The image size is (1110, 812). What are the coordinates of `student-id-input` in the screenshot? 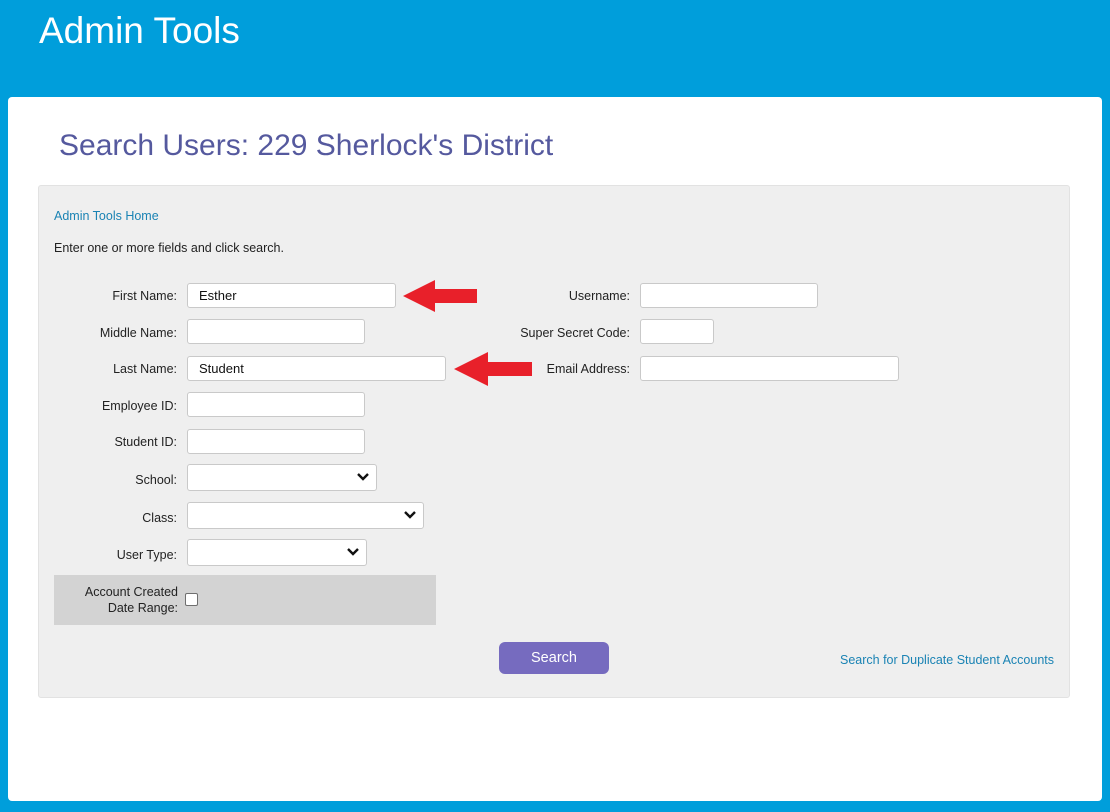 It's located at (276, 441).